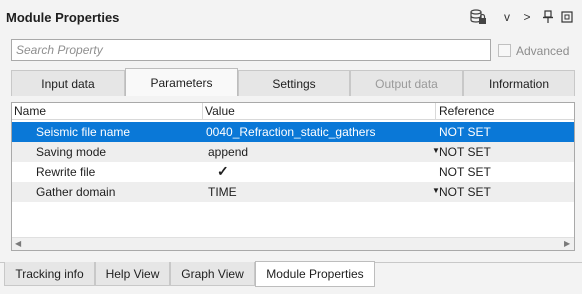  What do you see at coordinates (406, 83) in the screenshot?
I see `tab-output-data: Output data` at bounding box center [406, 83].